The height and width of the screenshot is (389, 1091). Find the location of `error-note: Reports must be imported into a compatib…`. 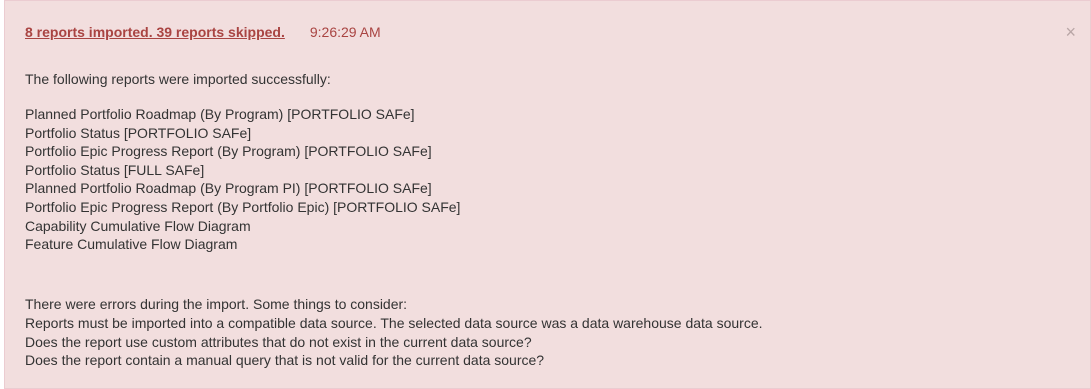

error-note: Reports must be imported into a compatib… is located at coordinates (394, 322).